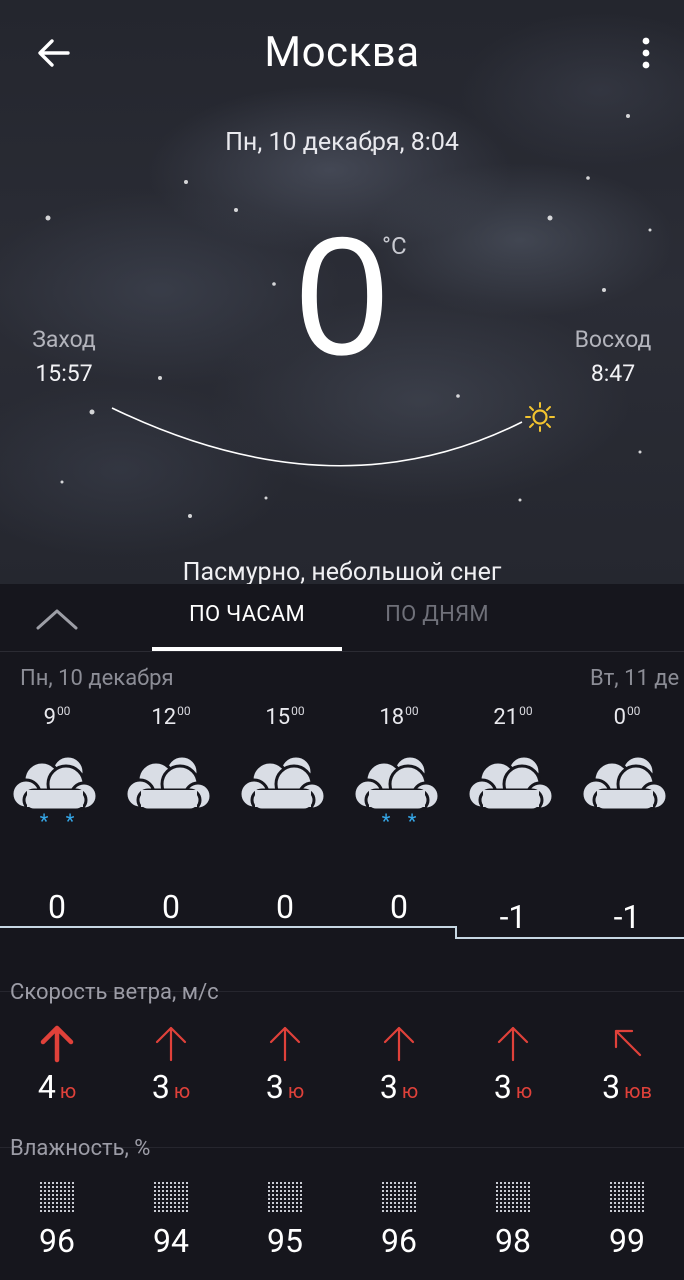 The image size is (684, 1280). I want to click on hour-label: 000, so click(627, 717).